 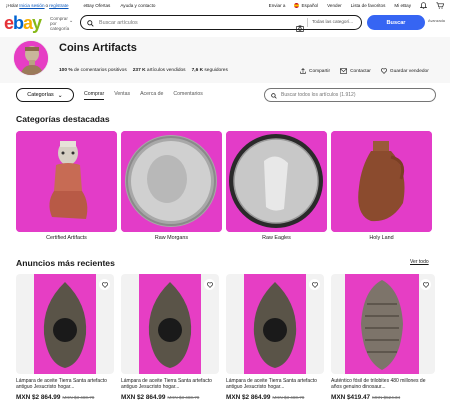 I want to click on shop-by-category-label: Comprar por categoría, so click(x=60, y=24).